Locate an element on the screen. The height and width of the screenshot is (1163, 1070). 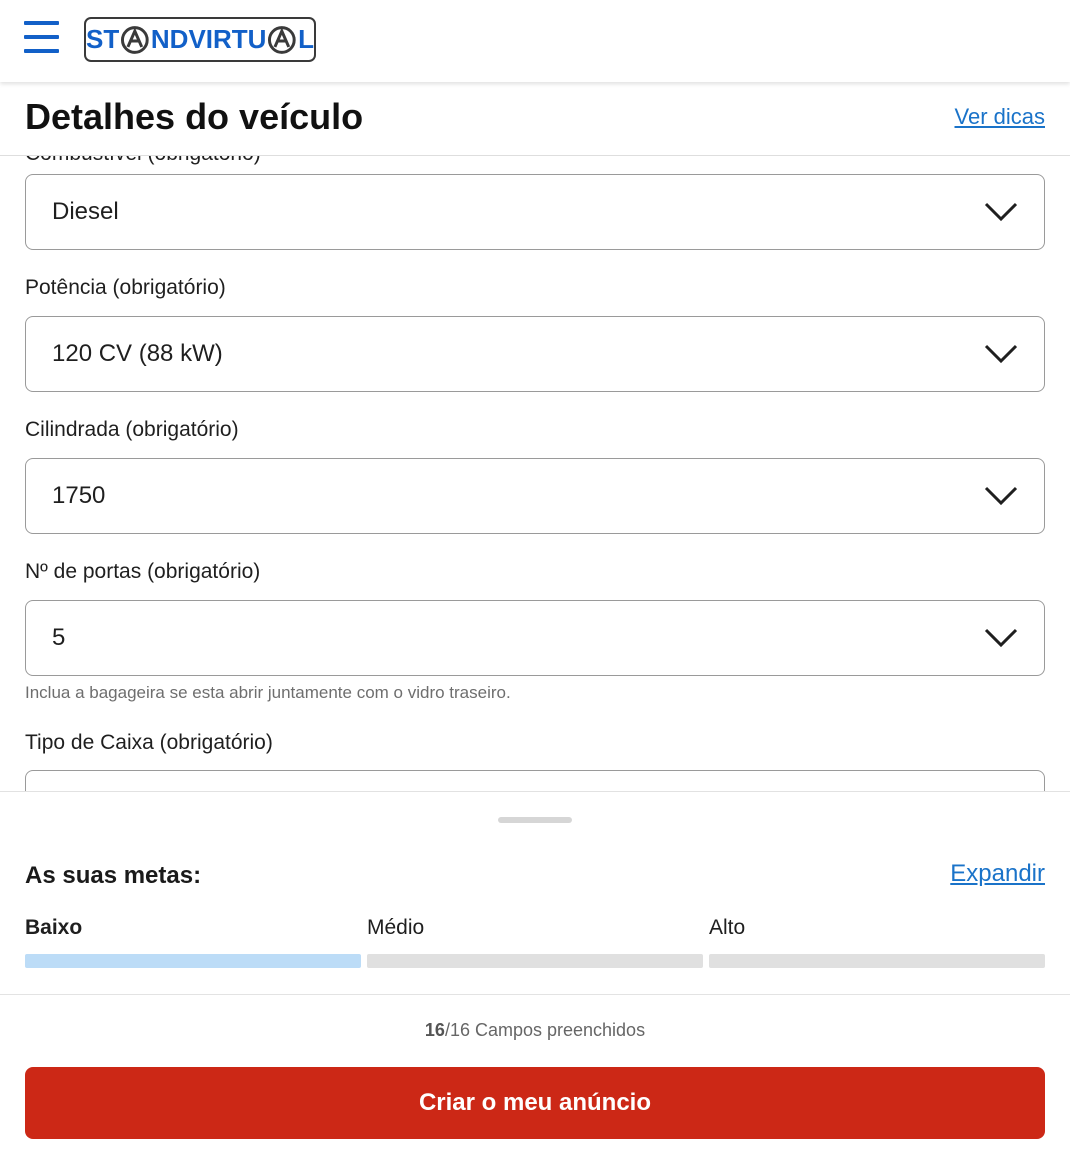
page-title: Detalhes do veículo is located at coordinates (194, 116).